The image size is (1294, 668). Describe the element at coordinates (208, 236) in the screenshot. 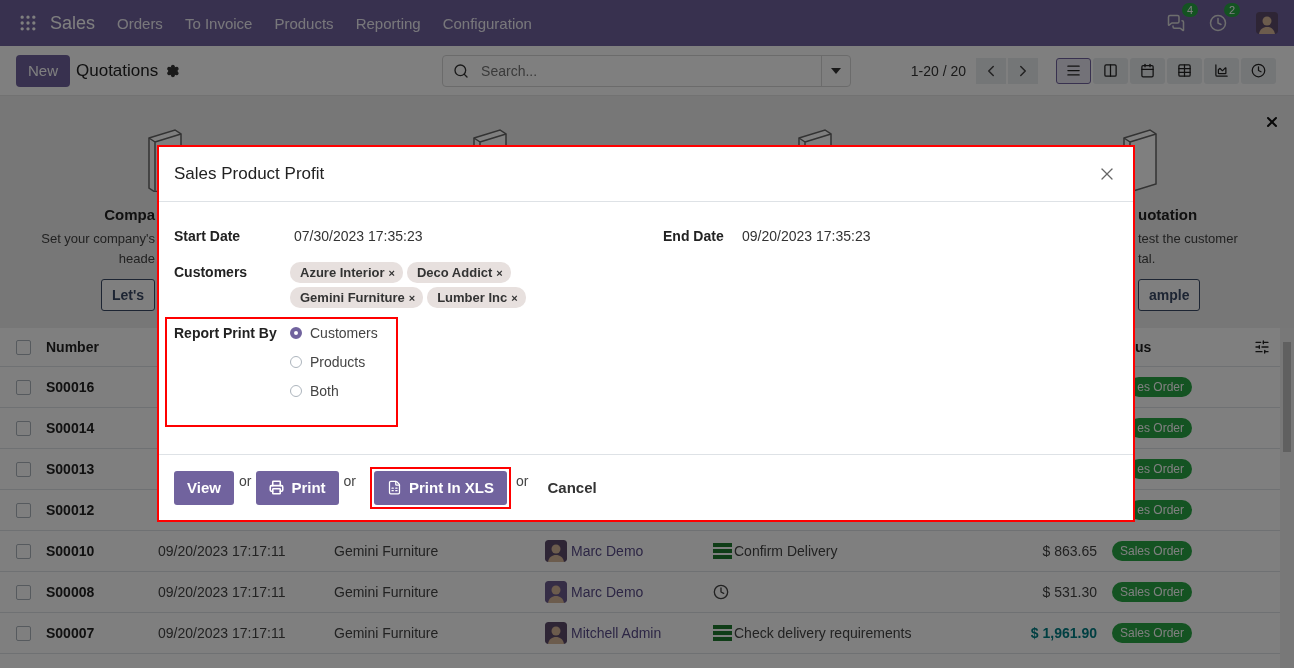

I see `field-label: Start Date` at that location.